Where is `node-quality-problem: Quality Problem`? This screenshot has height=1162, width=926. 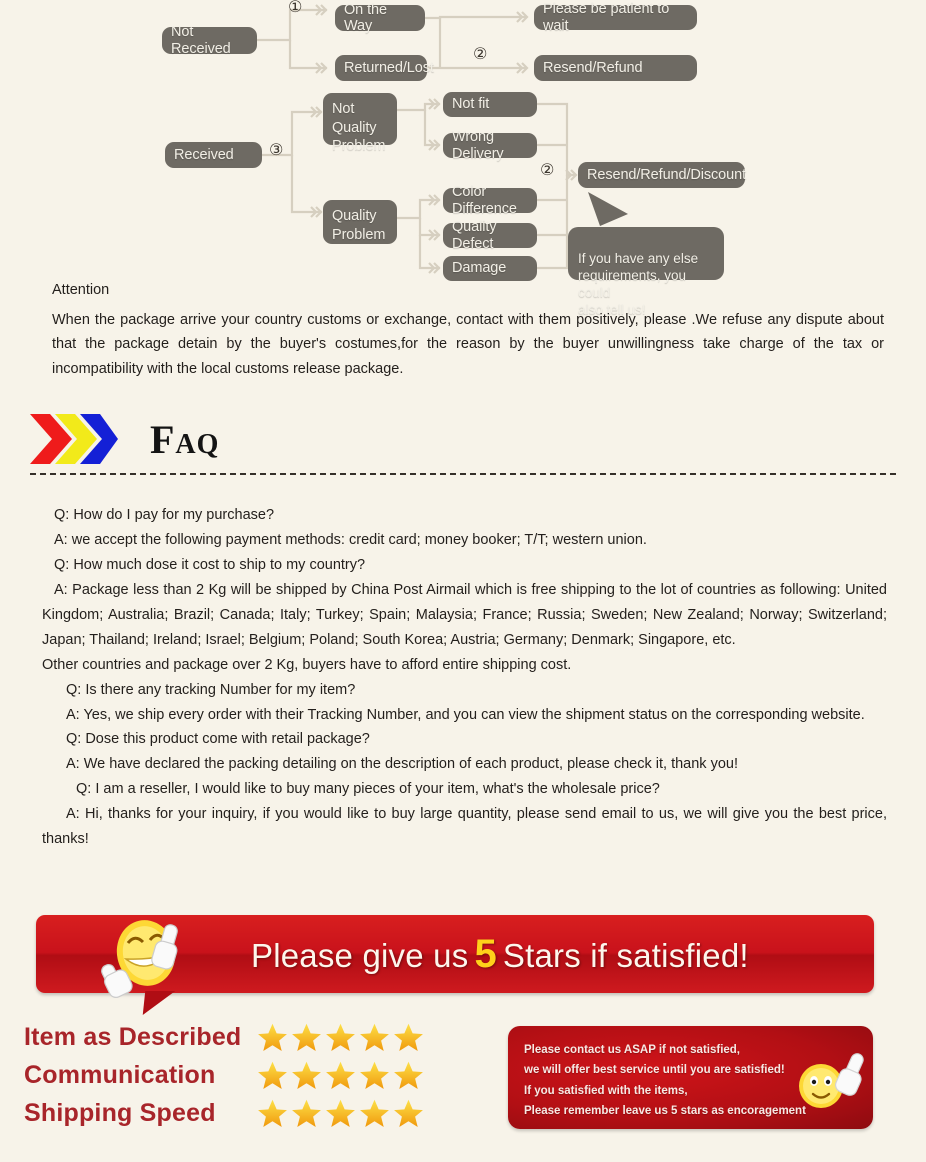 node-quality-problem: Quality Problem is located at coordinates (360, 222).